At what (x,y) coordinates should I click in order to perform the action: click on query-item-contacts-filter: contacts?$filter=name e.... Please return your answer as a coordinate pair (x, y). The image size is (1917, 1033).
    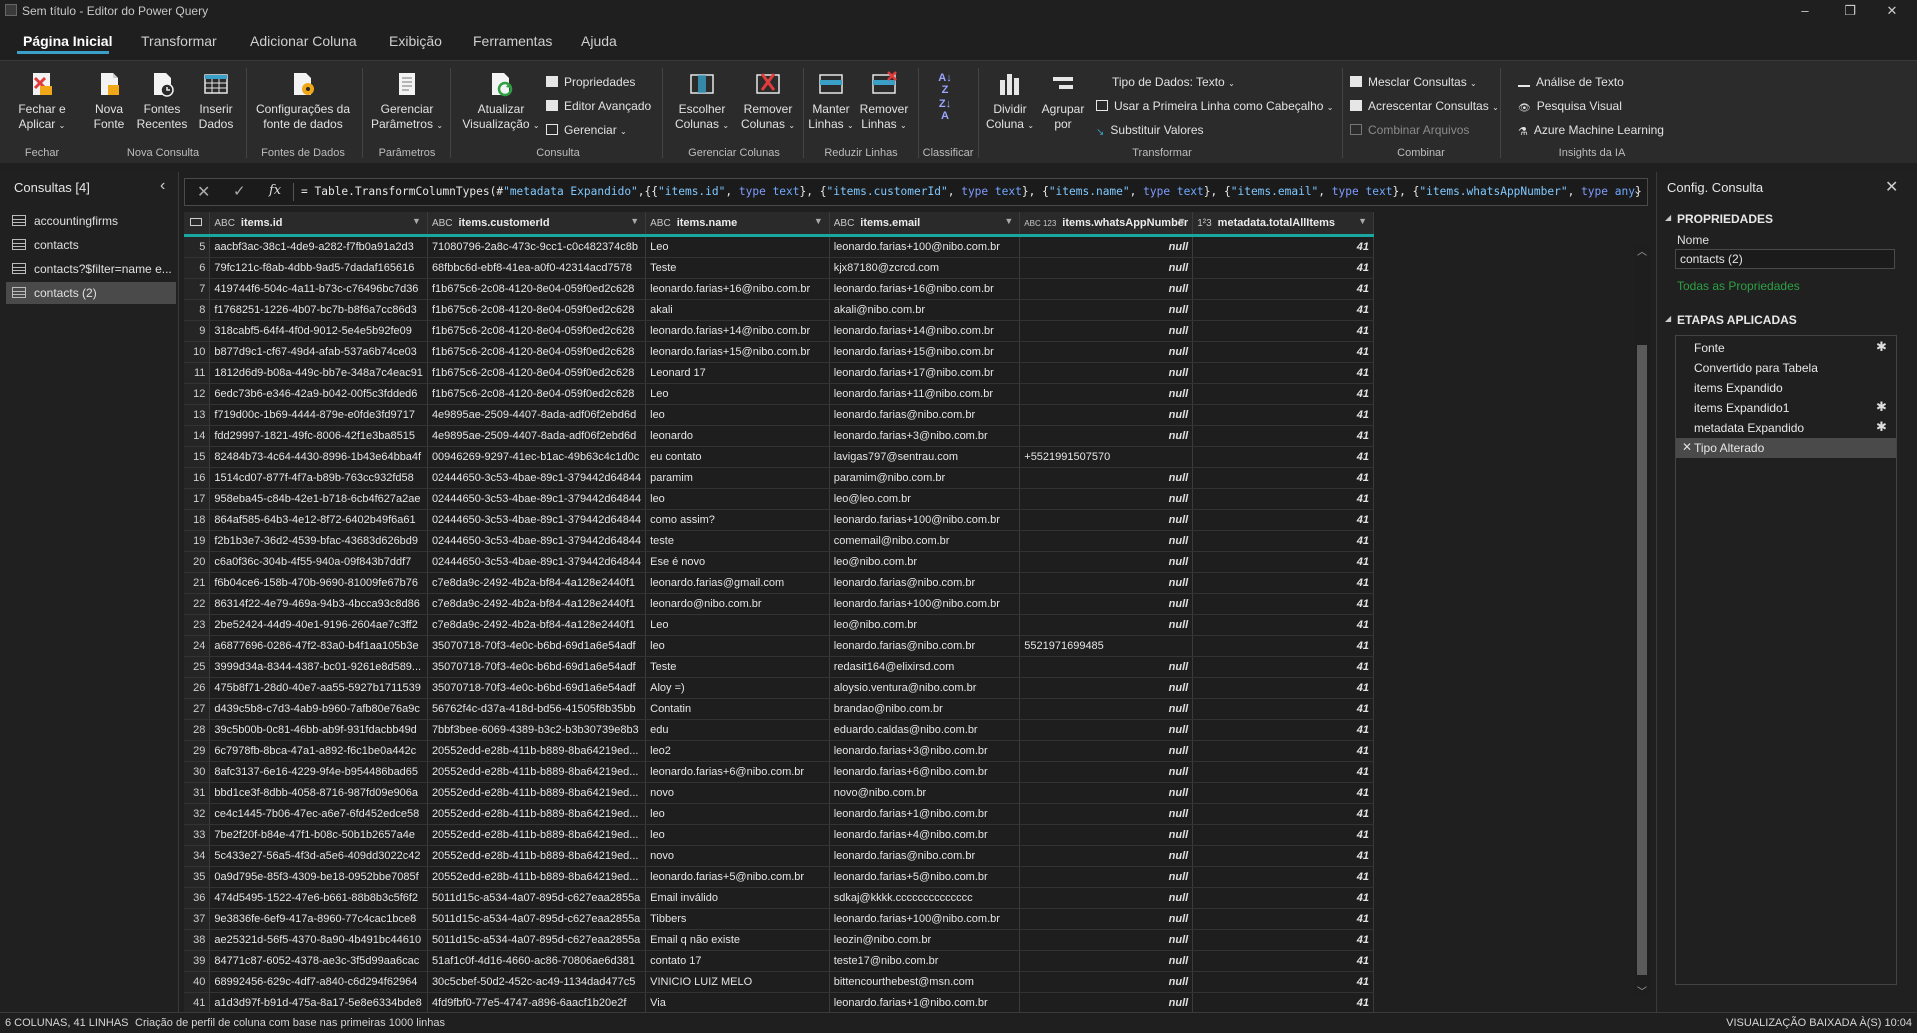
    Looking at the image, I should click on (93, 269).